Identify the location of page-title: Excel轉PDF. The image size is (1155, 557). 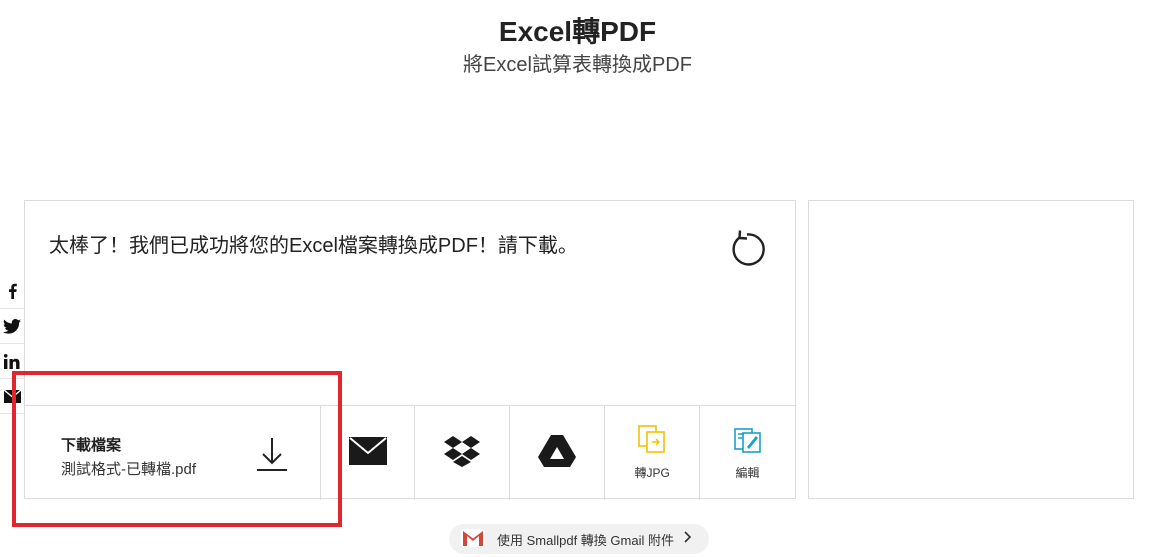
(577, 31).